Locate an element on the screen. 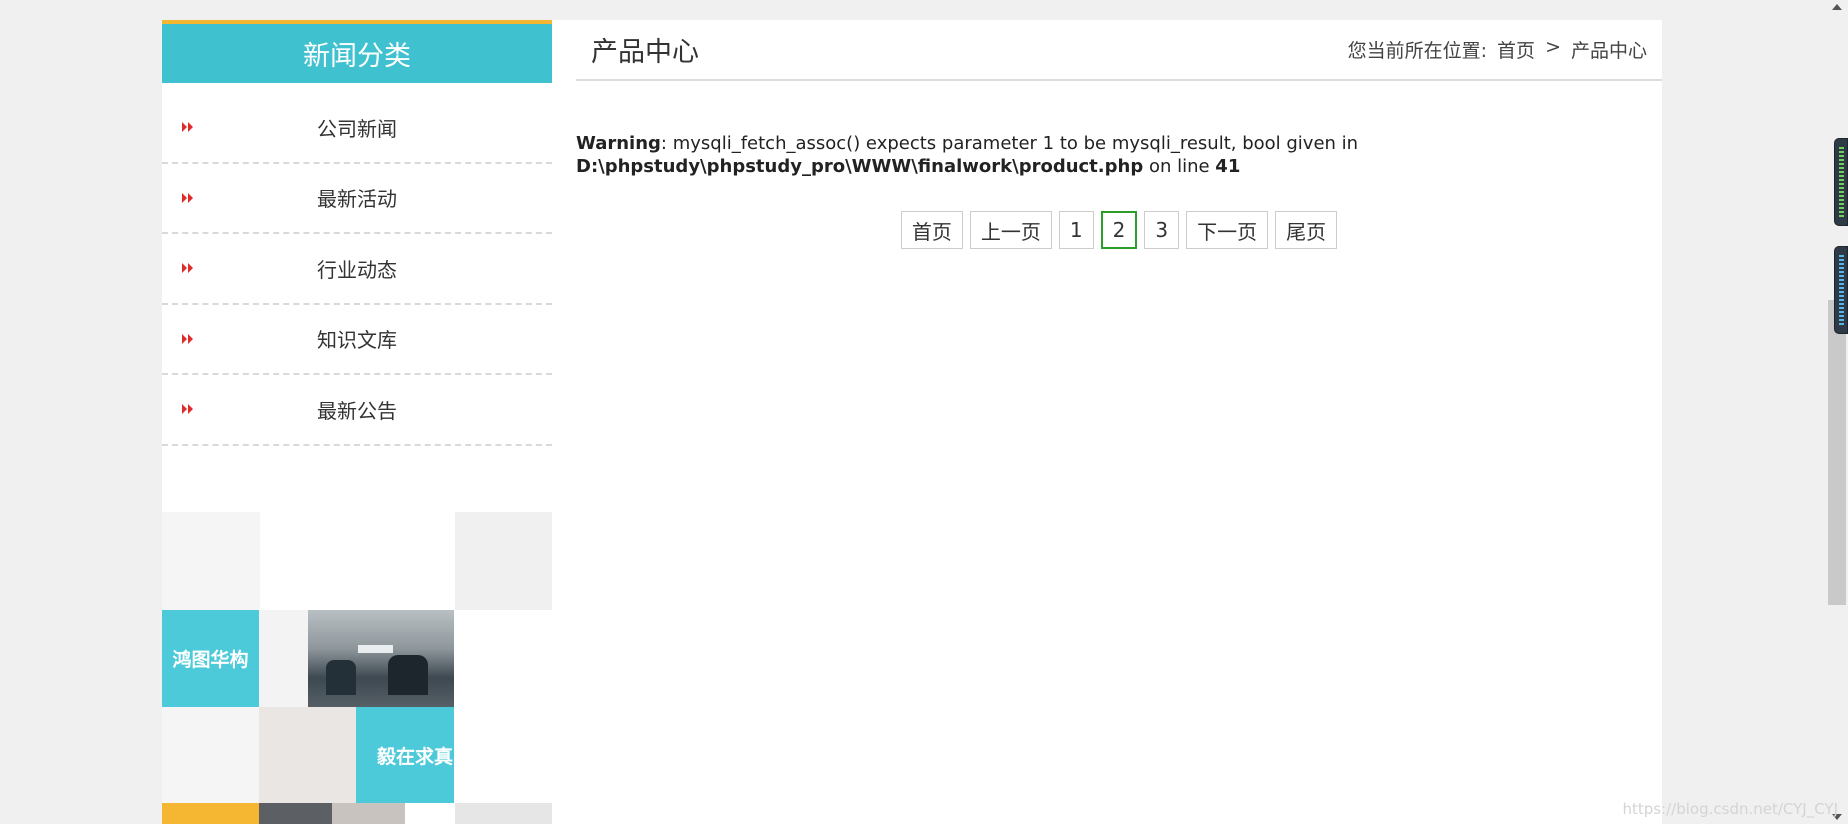 This screenshot has width=1848, height=824. pagination: 首页 上一页 1 2 3 下一页 尾页 is located at coordinates (1119, 230).